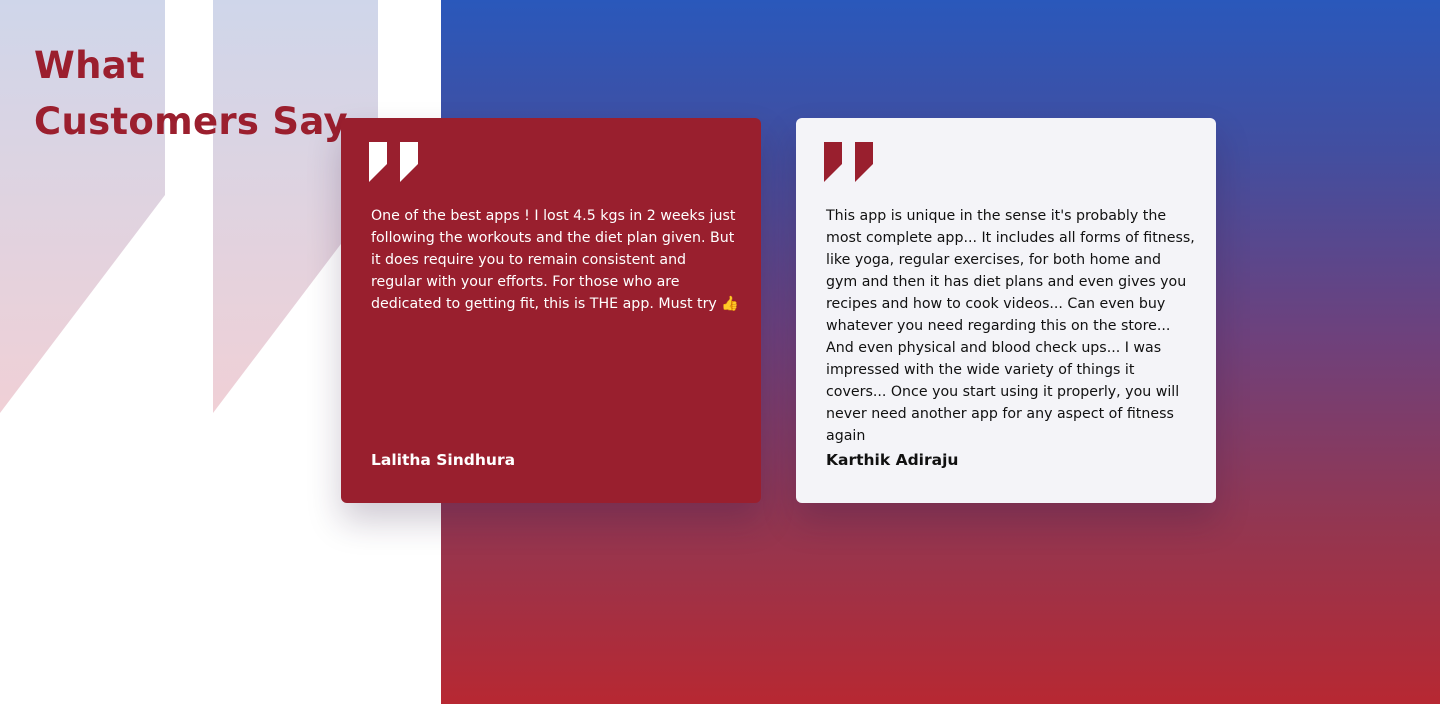  What do you see at coordinates (204, 94) in the screenshot?
I see `section-title: What Customers Say` at bounding box center [204, 94].